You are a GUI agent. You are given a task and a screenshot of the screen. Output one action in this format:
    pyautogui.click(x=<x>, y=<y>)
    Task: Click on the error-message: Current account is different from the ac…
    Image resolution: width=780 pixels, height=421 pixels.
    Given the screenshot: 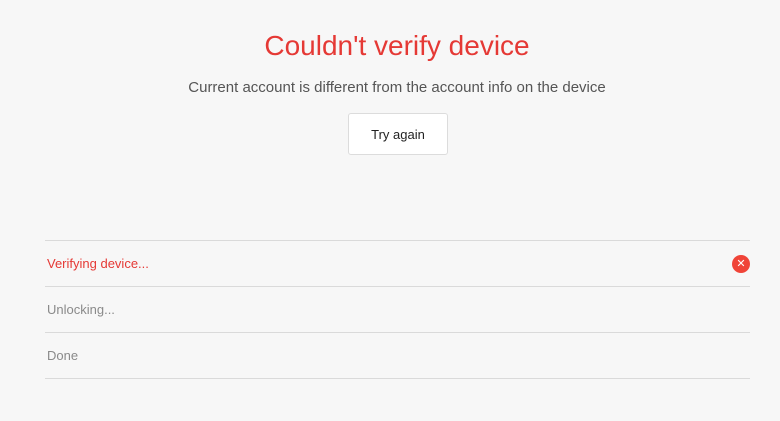 What is the action you would take?
    pyautogui.click(x=397, y=87)
    